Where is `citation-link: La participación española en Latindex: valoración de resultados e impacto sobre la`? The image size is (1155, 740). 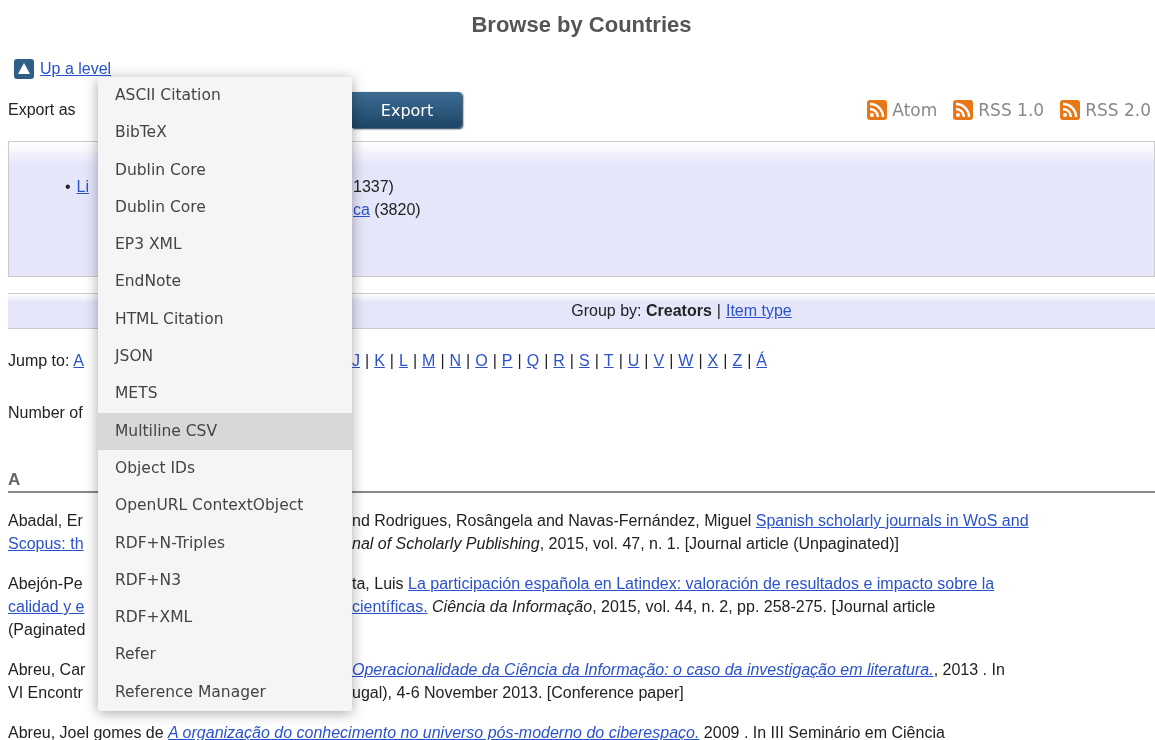
citation-link: La participación española en Latindex: valoración de resultados e impacto sobre la is located at coordinates (701, 583).